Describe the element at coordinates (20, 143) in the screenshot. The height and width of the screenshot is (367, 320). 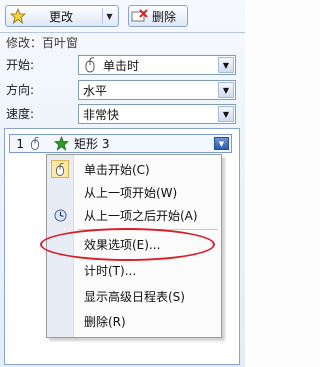
I see `animation-order-number: 1` at that location.